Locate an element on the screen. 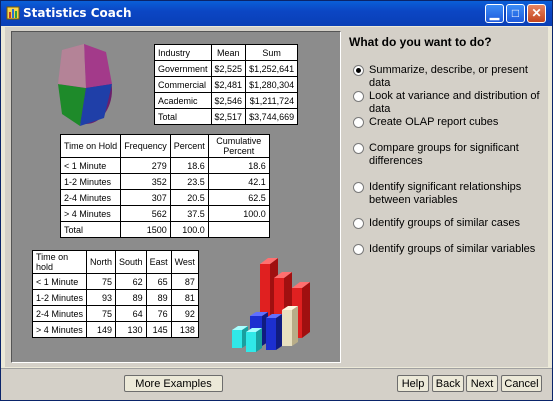  bar-chart-illustration is located at coordinates (271, 305).